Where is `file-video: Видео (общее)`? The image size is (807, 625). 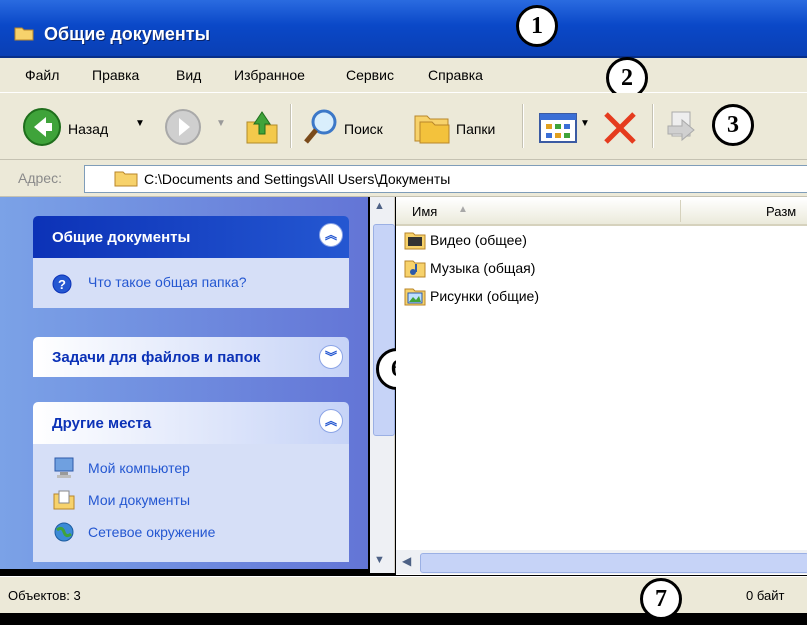 file-video: Видео (общее) is located at coordinates (478, 240).